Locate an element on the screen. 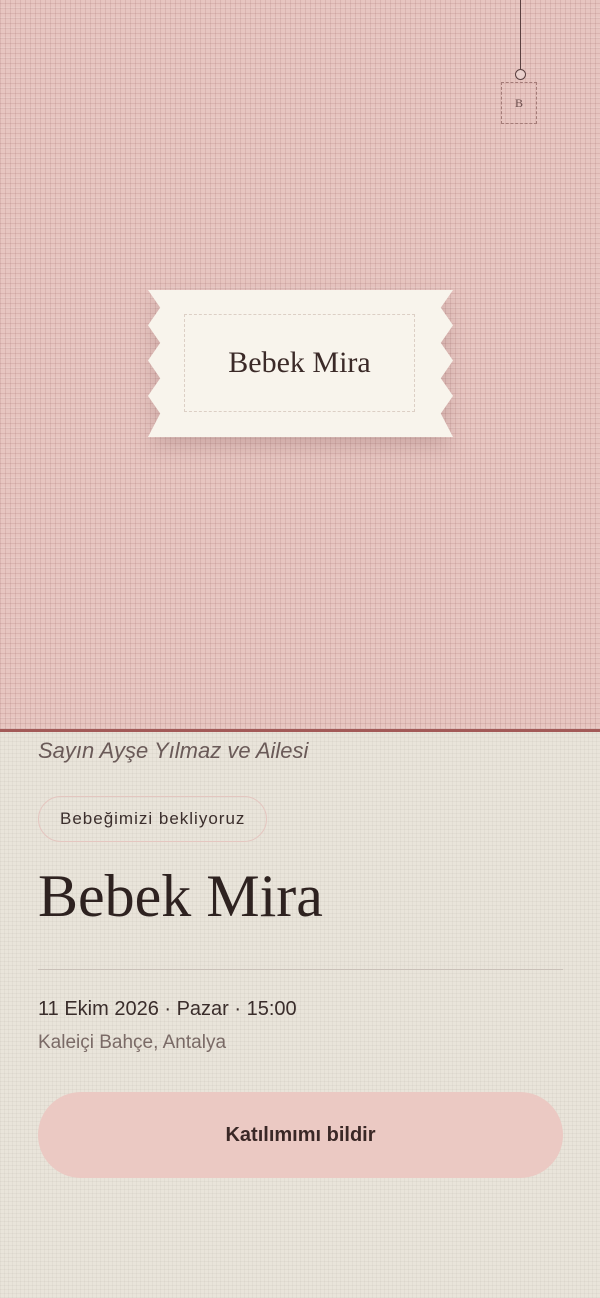  label-text: Bebek Mira is located at coordinates (299, 363).